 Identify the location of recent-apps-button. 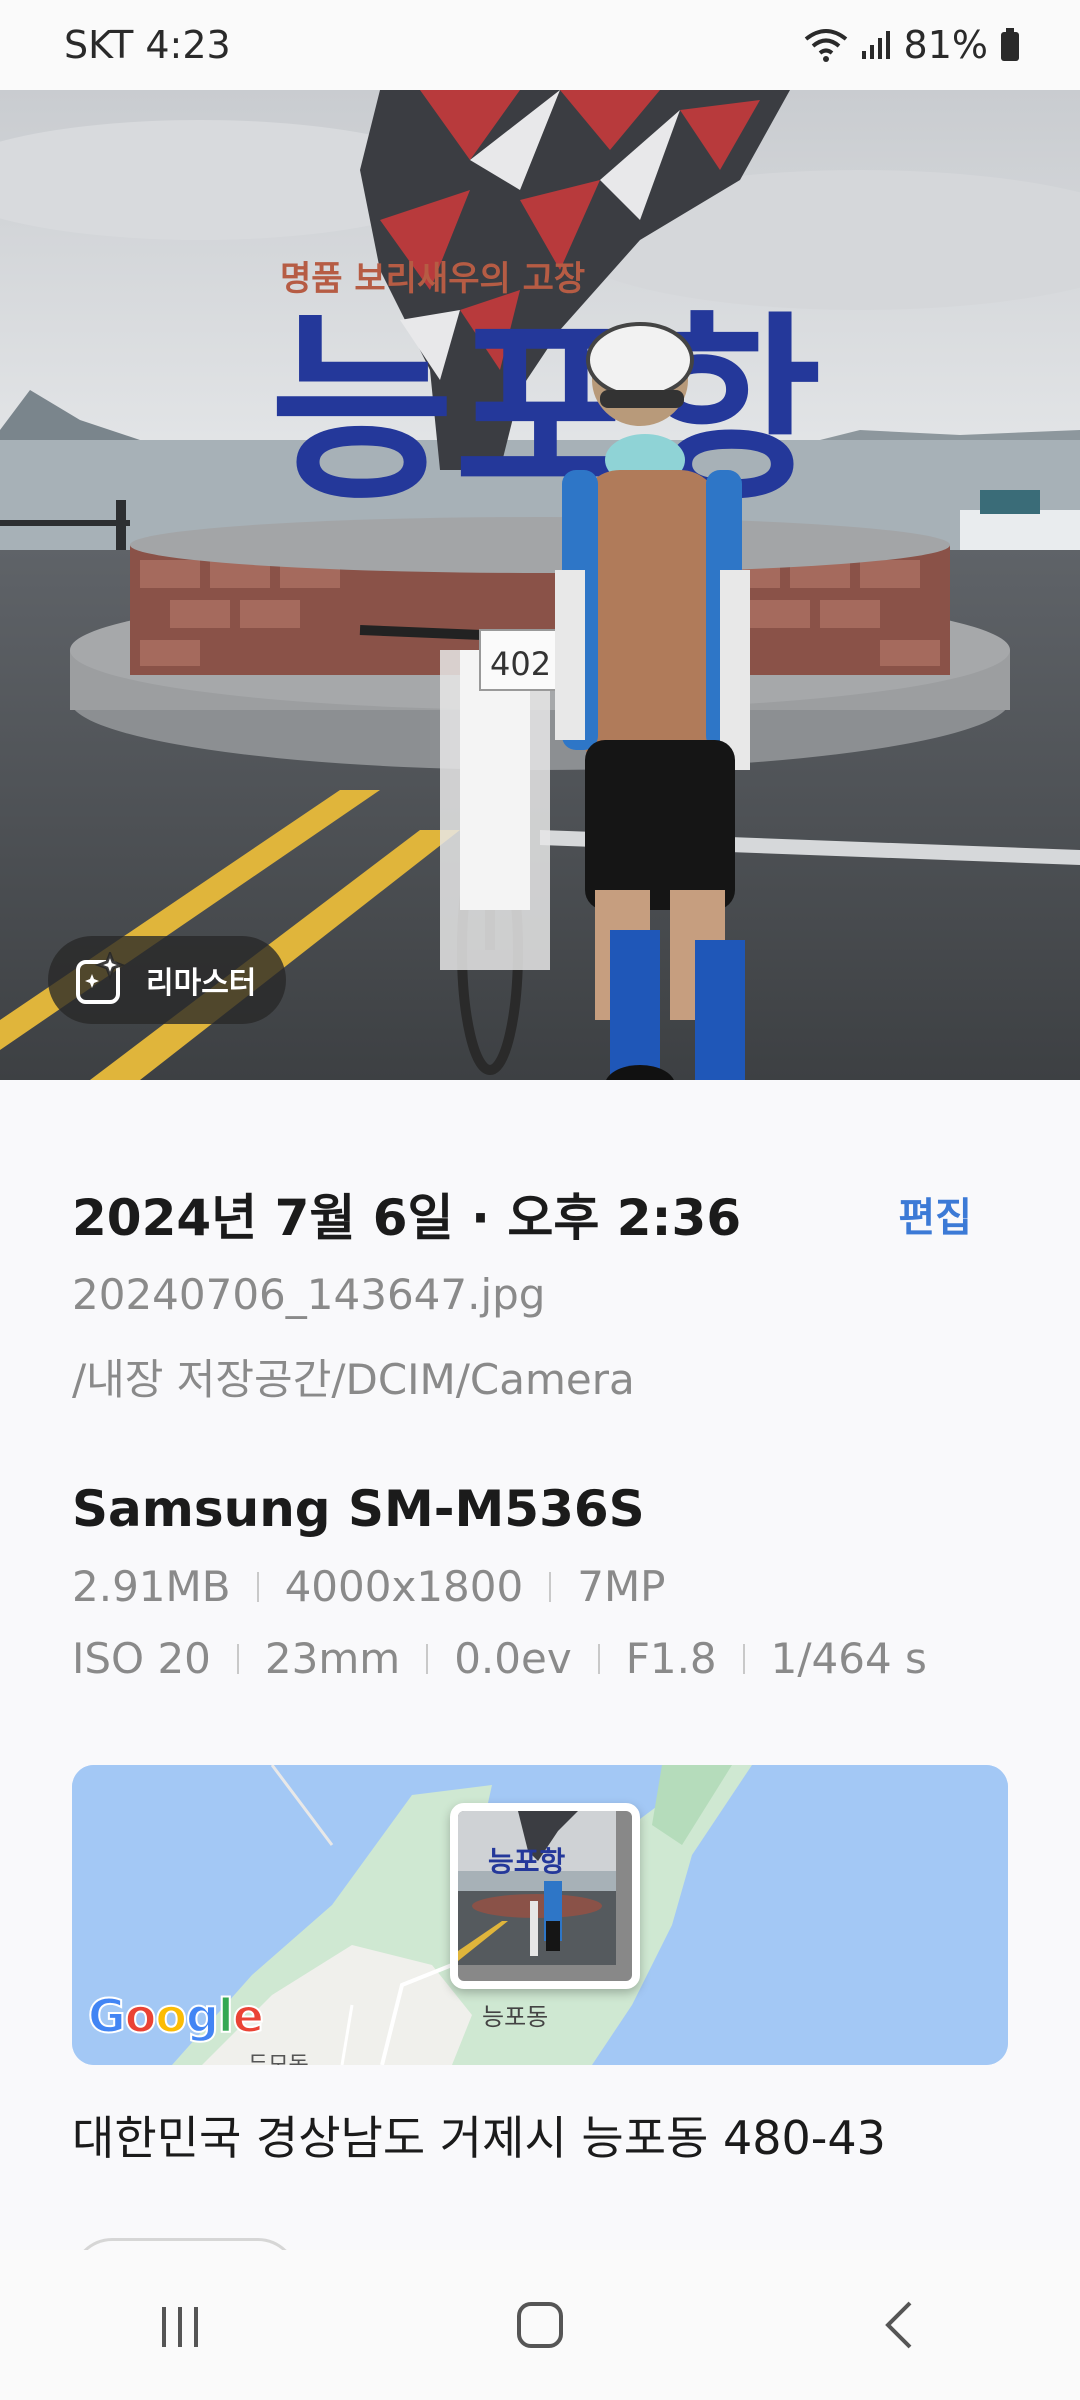
(180, 2325).